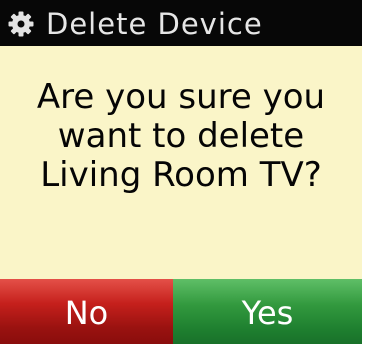 Image resolution: width=371 pixels, height=356 pixels. Describe the element at coordinates (181, 175) in the screenshot. I see `message-line-3: Living Room TV?` at that location.